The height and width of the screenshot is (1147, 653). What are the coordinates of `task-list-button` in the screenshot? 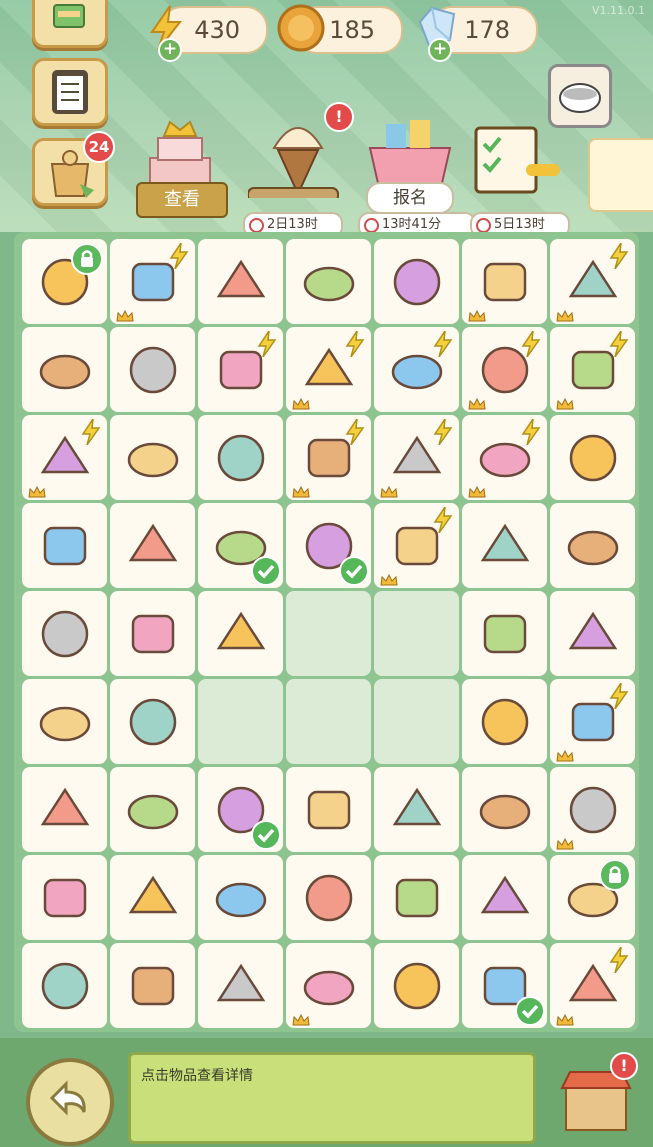 It's located at (70, 92).